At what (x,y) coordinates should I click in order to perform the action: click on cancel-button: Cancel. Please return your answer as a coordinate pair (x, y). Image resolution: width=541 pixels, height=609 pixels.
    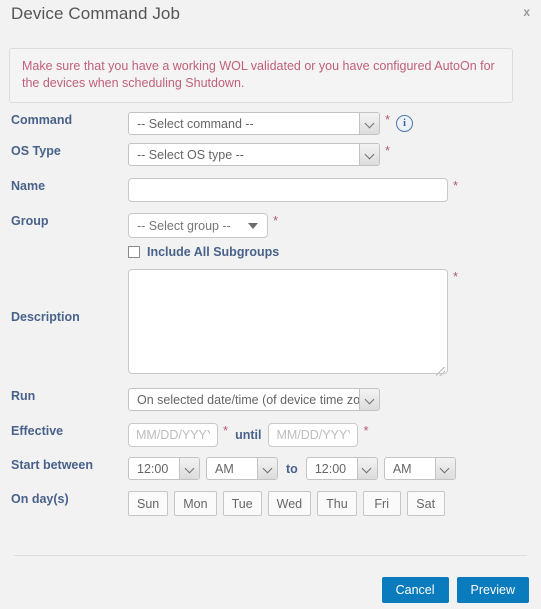
    Looking at the image, I should click on (415, 590).